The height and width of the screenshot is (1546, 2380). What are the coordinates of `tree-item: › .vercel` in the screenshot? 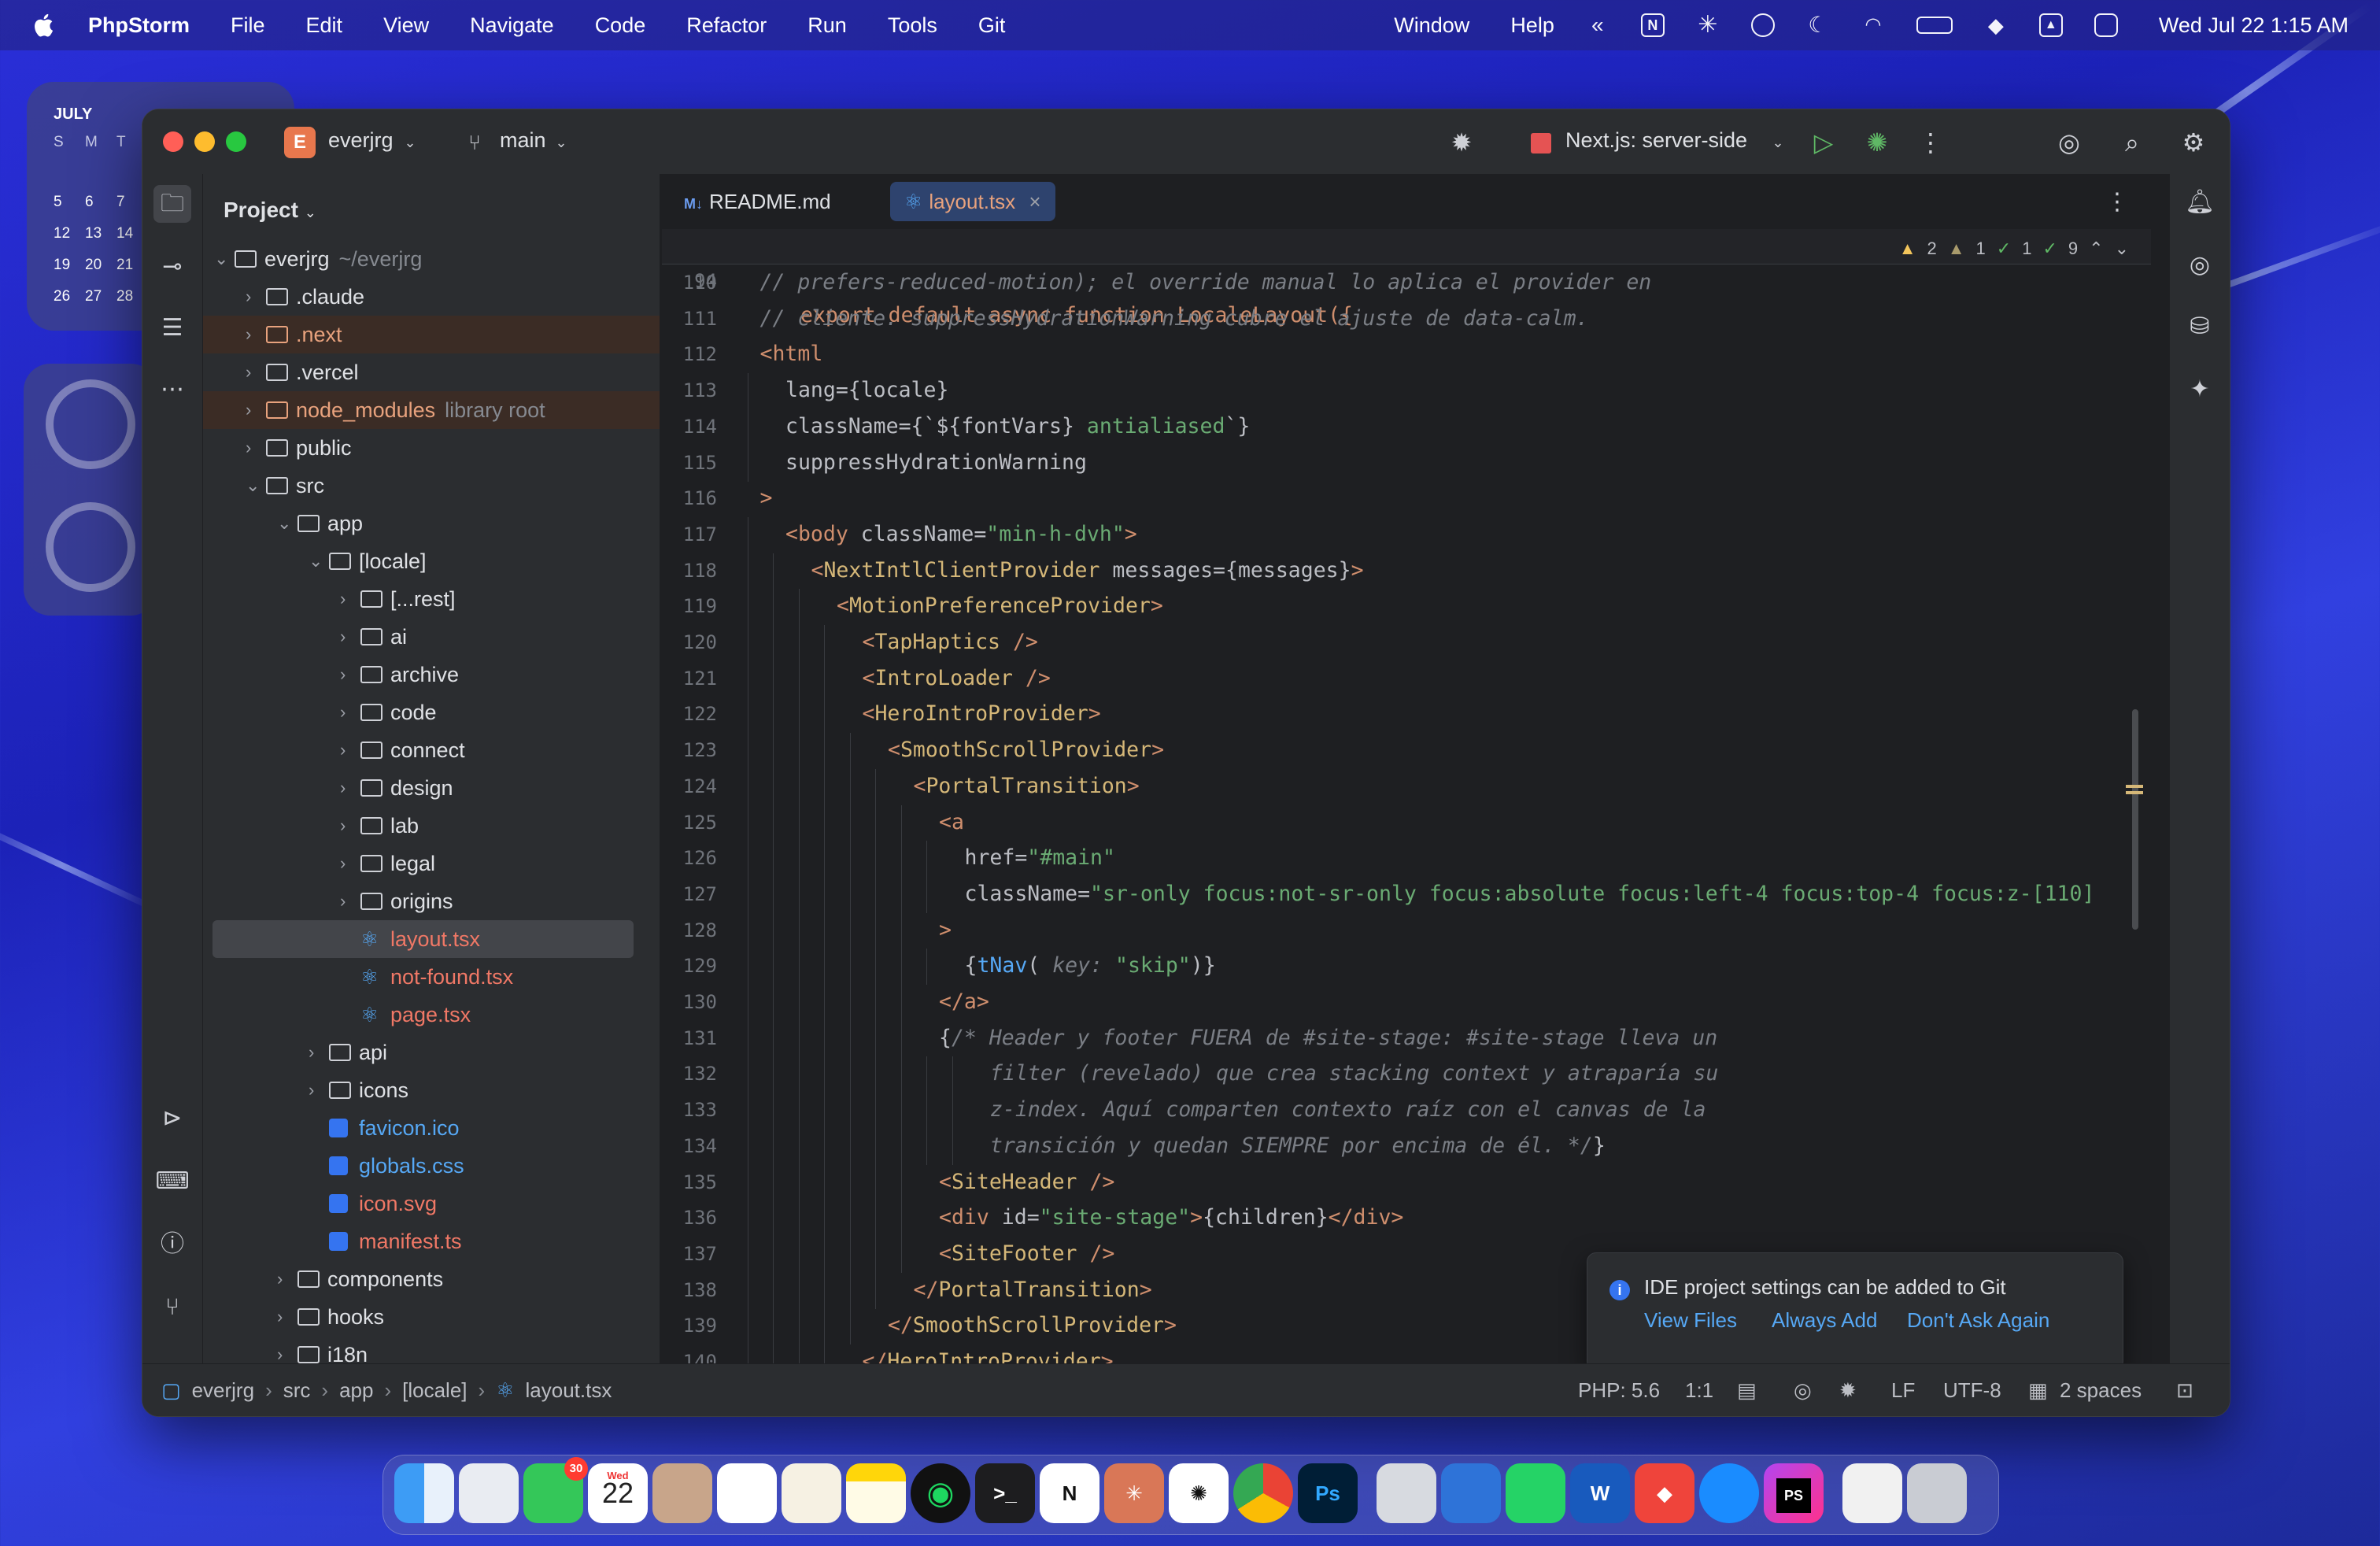 It's located at (431, 372).